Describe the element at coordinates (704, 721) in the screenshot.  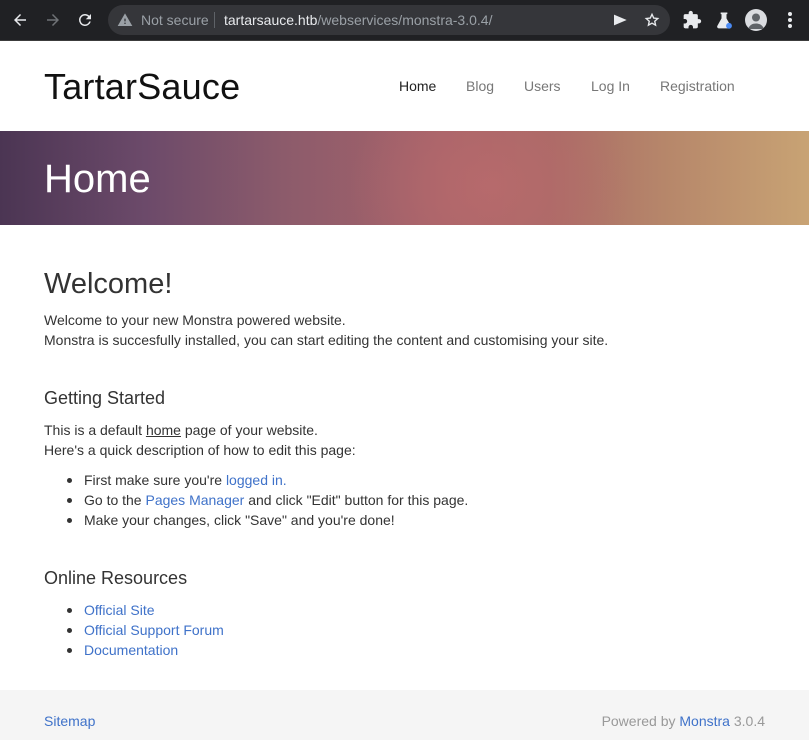
I see `monstra-link: Monstra` at that location.